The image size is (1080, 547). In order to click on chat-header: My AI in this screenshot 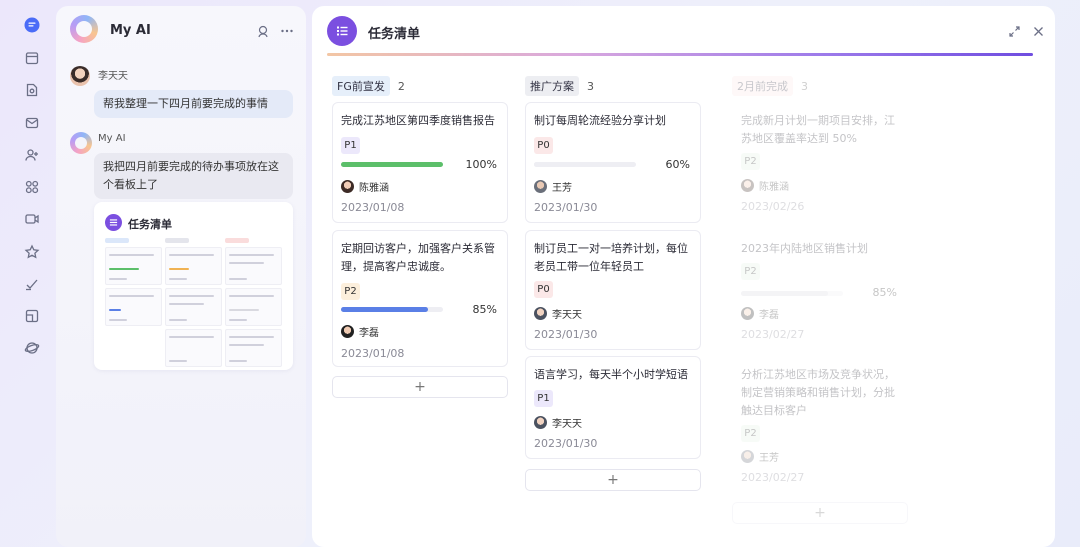, I will do `click(181, 31)`.